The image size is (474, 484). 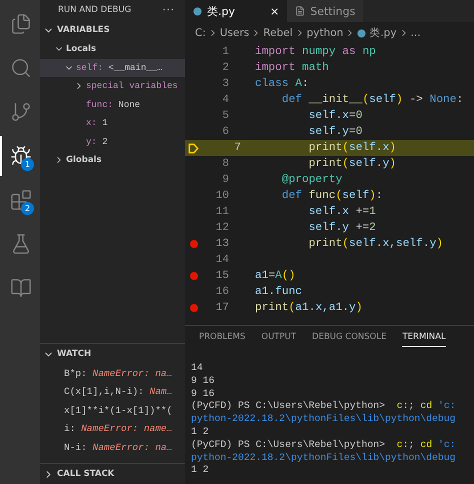 I want to click on variable-row: func: None, so click(x=112, y=105).